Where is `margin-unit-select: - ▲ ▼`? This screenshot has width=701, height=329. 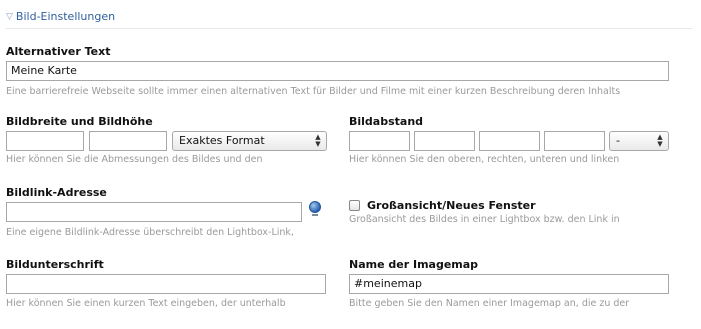
margin-unit-select: - ▲ ▼ is located at coordinates (639, 141).